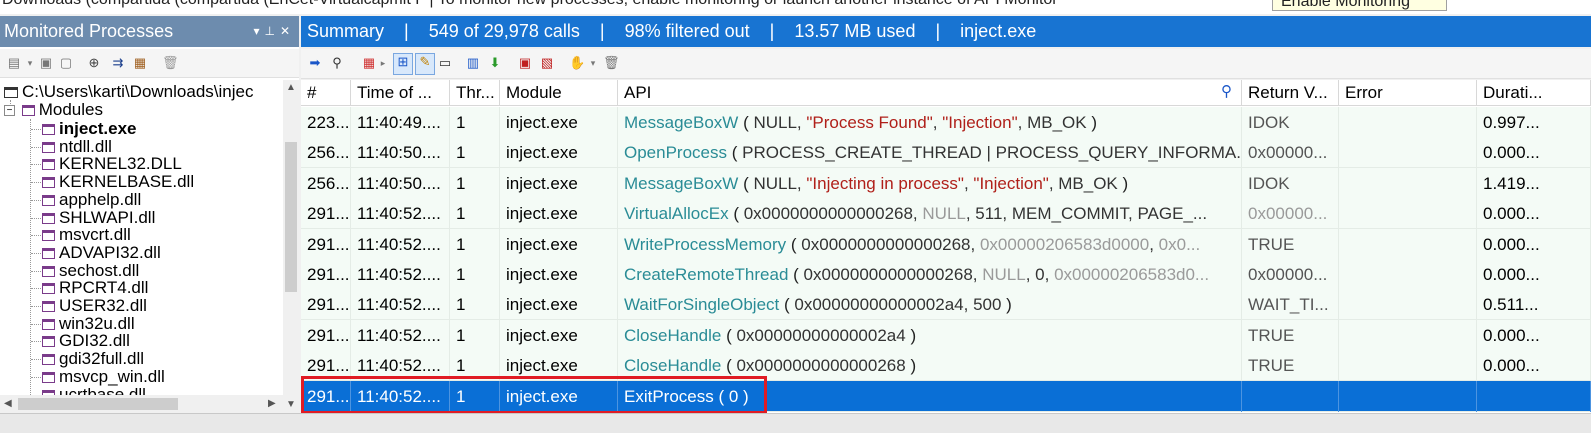  I want to click on module-name: KERNEL32.DLL, so click(120, 164).